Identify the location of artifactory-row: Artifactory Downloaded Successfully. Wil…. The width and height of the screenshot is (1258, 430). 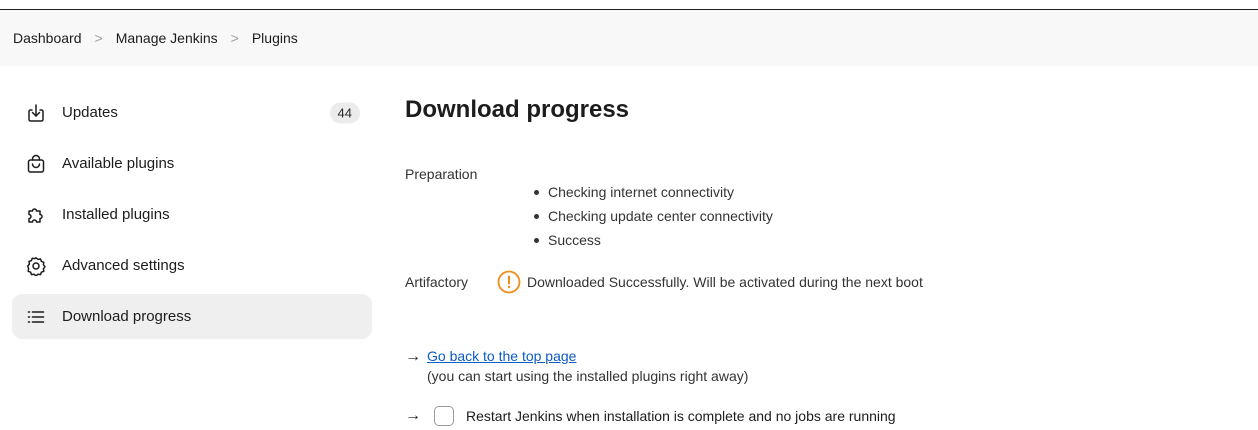
(664, 282).